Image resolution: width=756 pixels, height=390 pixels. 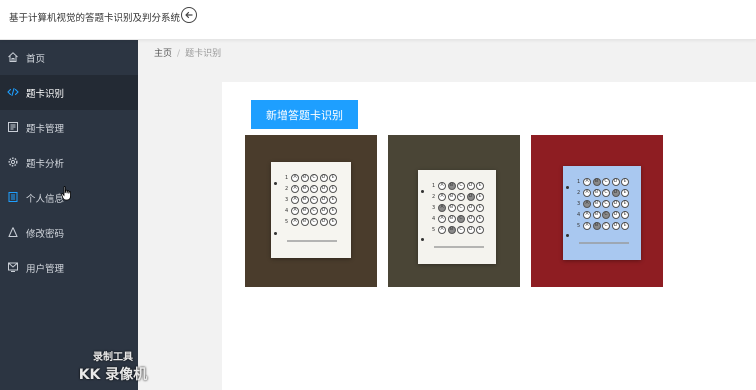 I want to click on sidebar-item-label: 题卡识别, so click(x=45, y=94).